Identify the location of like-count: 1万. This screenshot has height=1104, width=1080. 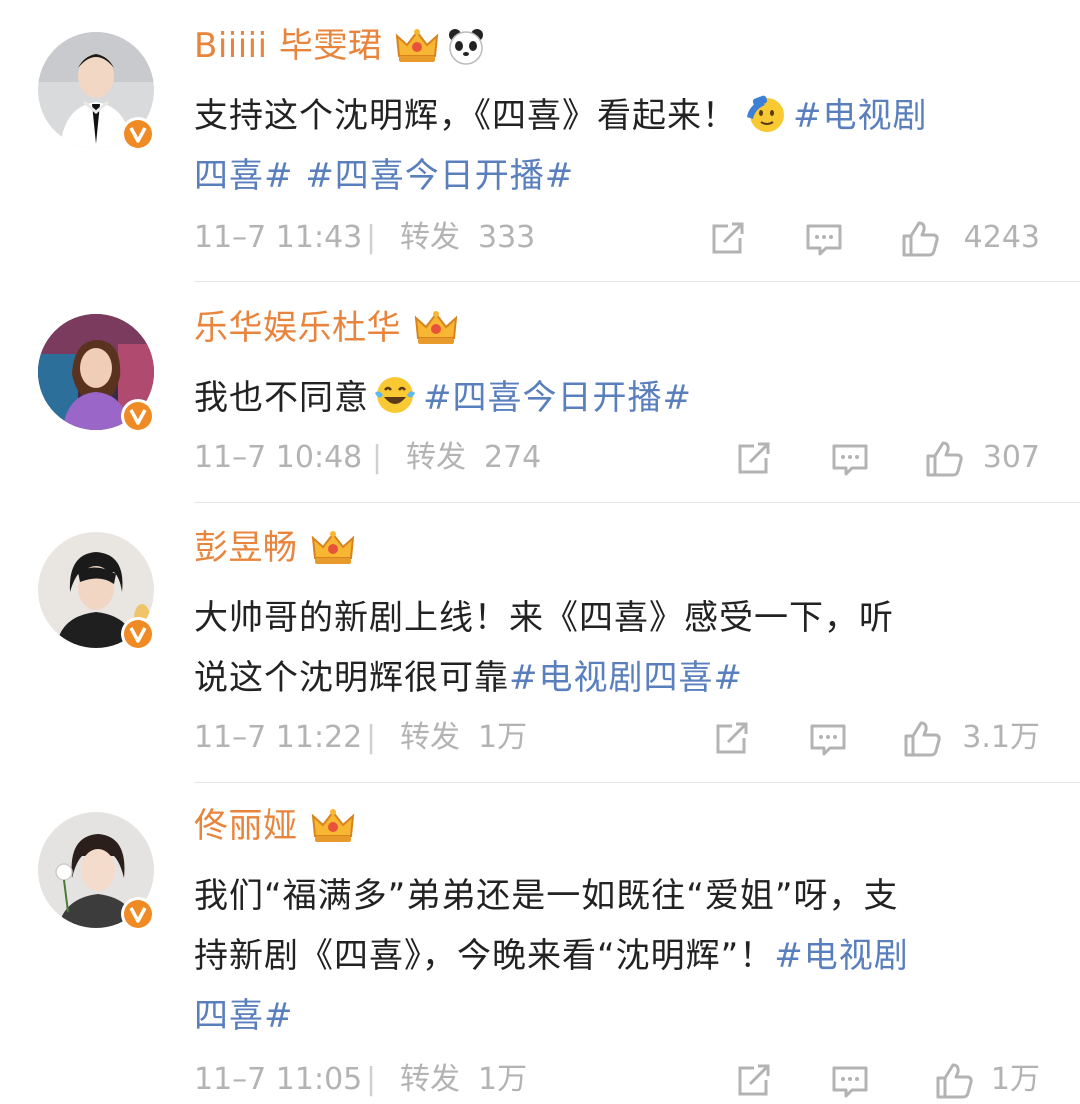
(1015, 1079).